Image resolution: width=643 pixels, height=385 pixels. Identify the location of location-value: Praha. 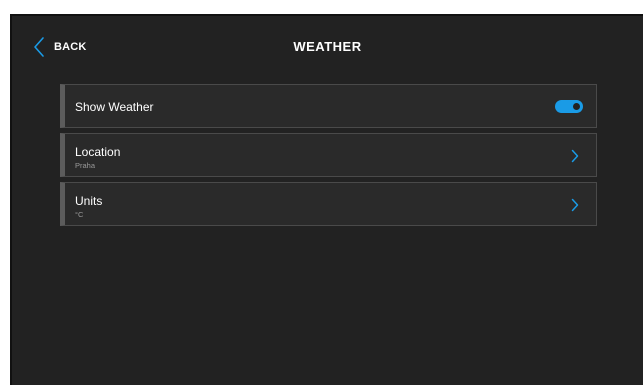
(85, 165).